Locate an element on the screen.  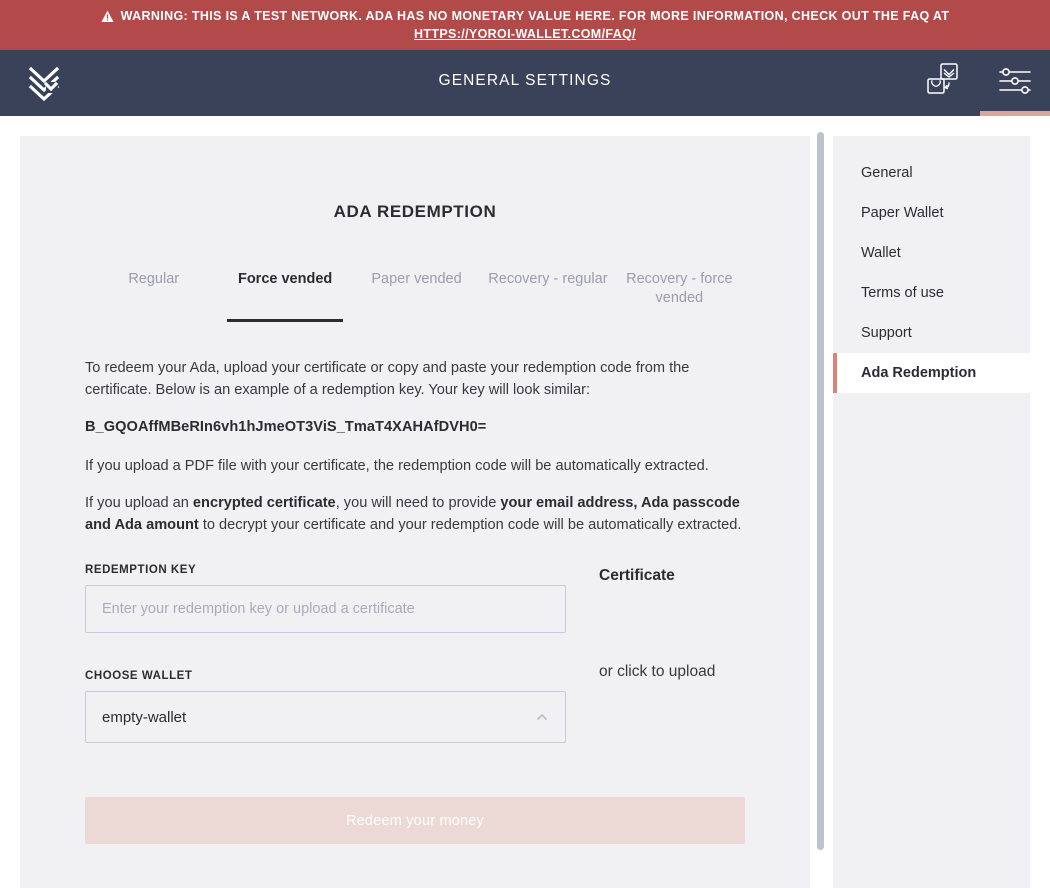
sidebar-item-paper-wallet: Paper Wallet is located at coordinates (931, 213).